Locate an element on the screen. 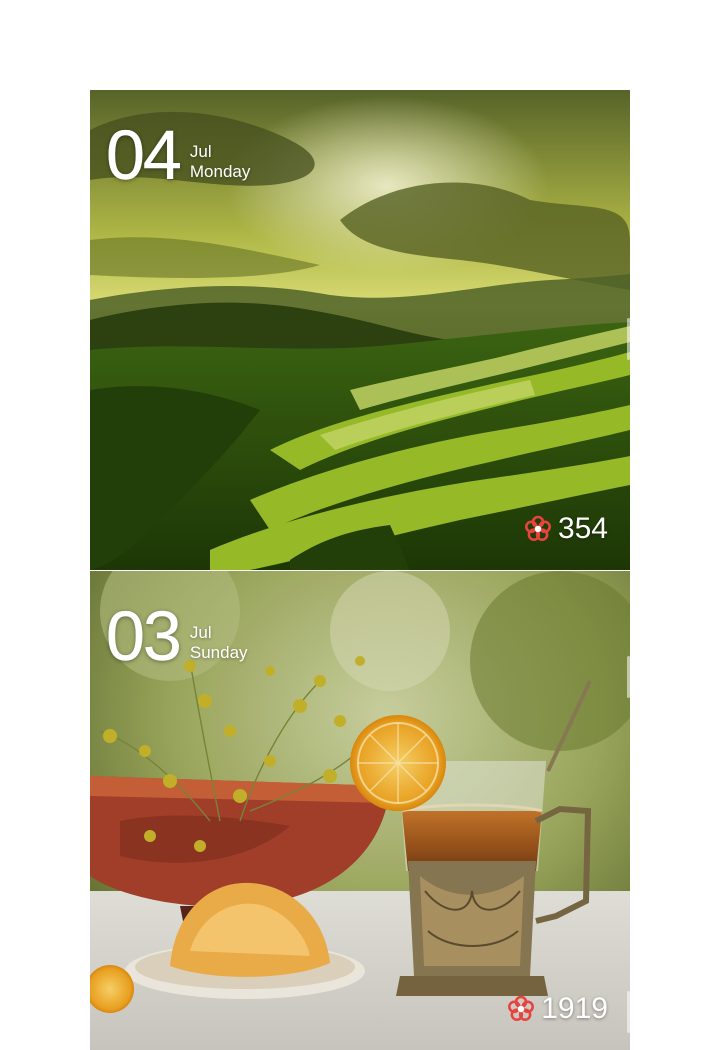 The height and width of the screenshot is (1050, 720). date-meta: Jul Sunday is located at coordinates (219, 643).